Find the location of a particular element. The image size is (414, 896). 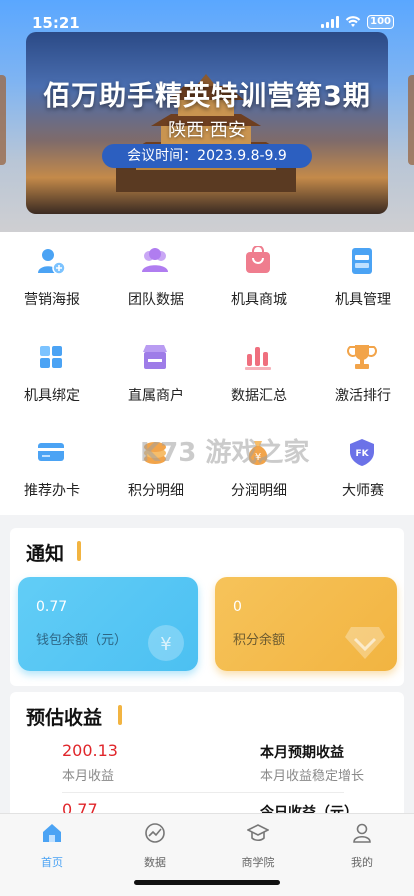

points-amount: 0 is located at coordinates (237, 607).